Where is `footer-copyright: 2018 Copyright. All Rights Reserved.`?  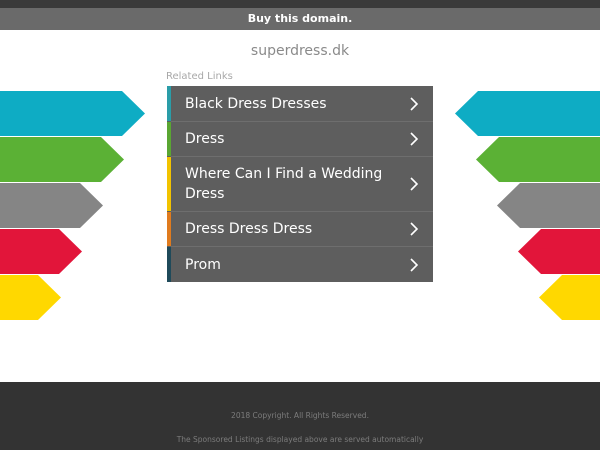
footer-copyright: 2018 Copyright. All Rights Reserved. is located at coordinates (300, 415).